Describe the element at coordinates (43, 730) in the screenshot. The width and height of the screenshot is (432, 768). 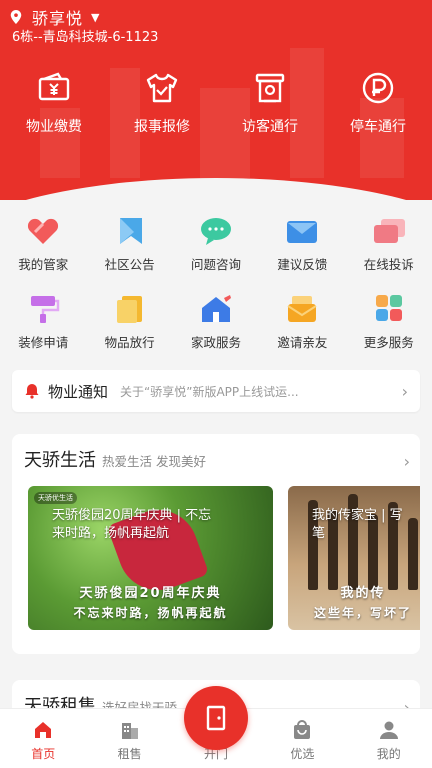
I see `home-icon` at that location.